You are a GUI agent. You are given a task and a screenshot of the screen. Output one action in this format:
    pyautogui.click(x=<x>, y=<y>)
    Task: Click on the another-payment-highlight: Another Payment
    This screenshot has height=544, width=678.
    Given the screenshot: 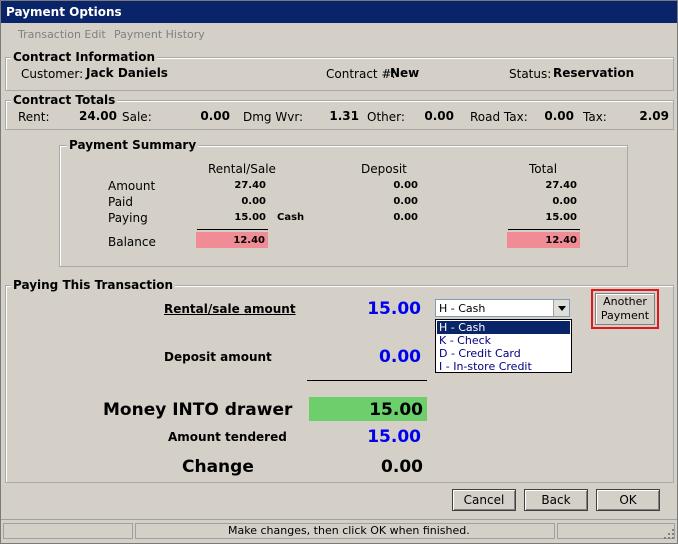 What is the action you would take?
    pyautogui.click(x=625, y=309)
    